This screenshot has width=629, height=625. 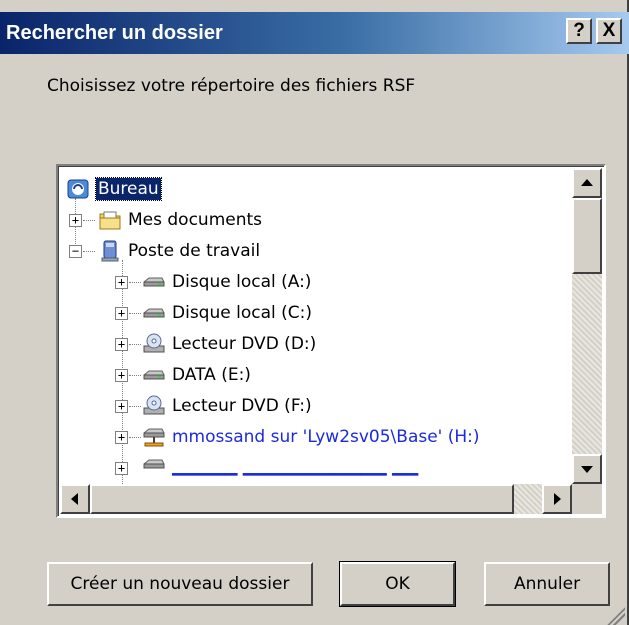 I want to click on new-folder-button: Créer un nouveau dossier, so click(x=180, y=584).